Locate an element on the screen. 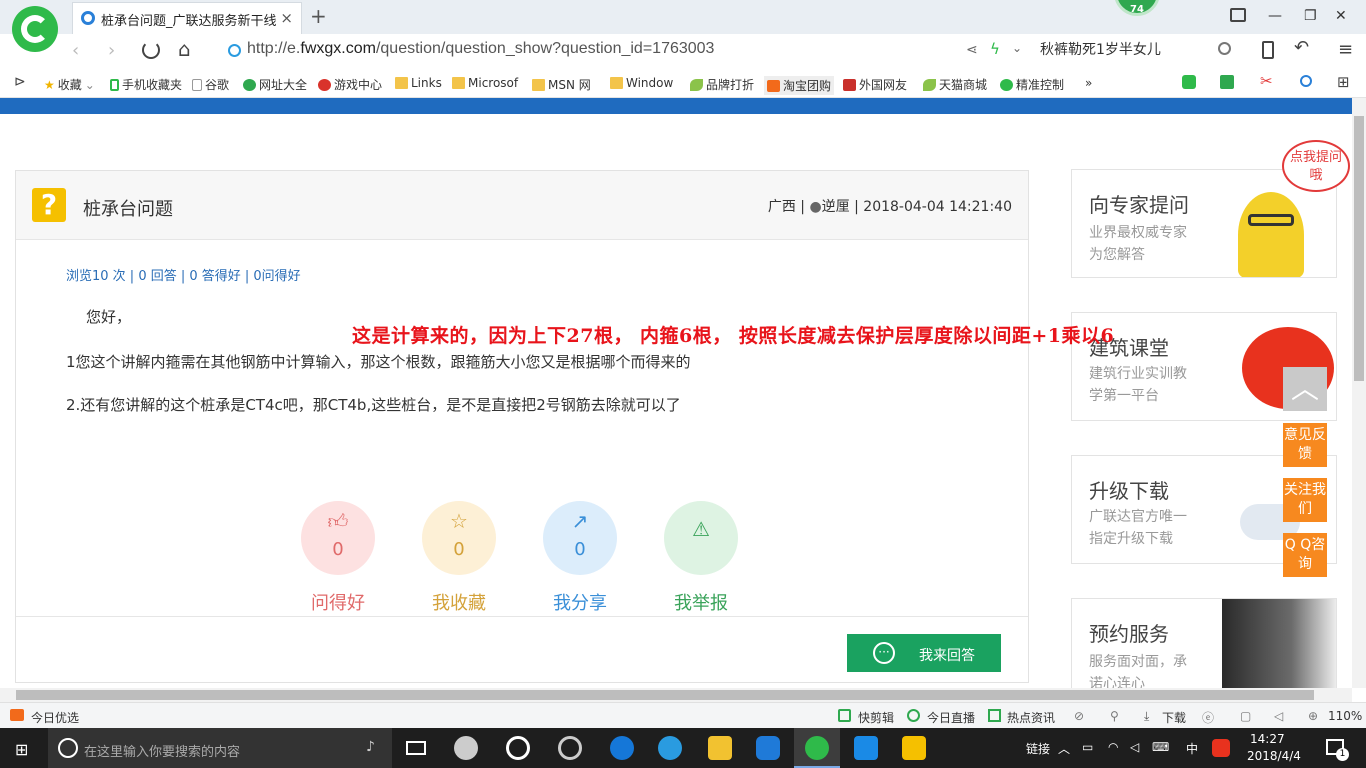 Image resolution: width=1366 pixels, height=768 pixels. maximize-button: ❐ is located at coordinates (1310, 16).